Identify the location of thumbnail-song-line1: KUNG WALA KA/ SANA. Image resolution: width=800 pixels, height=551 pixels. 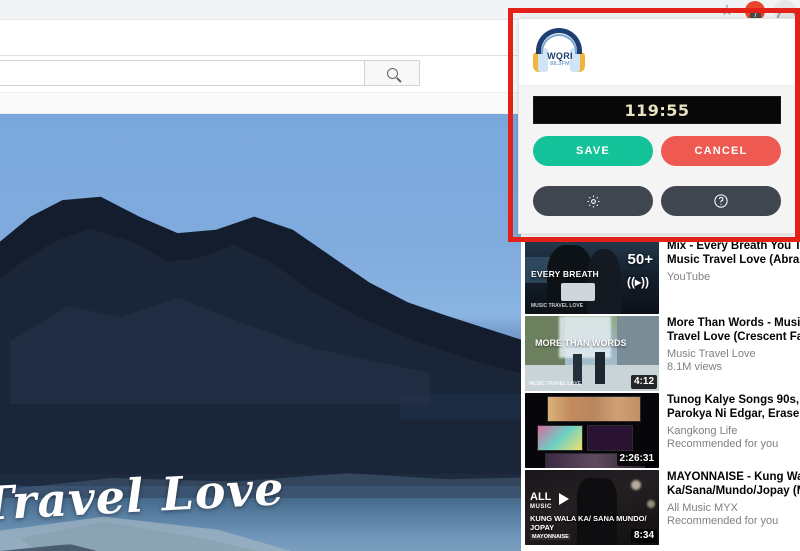
(572, 518).